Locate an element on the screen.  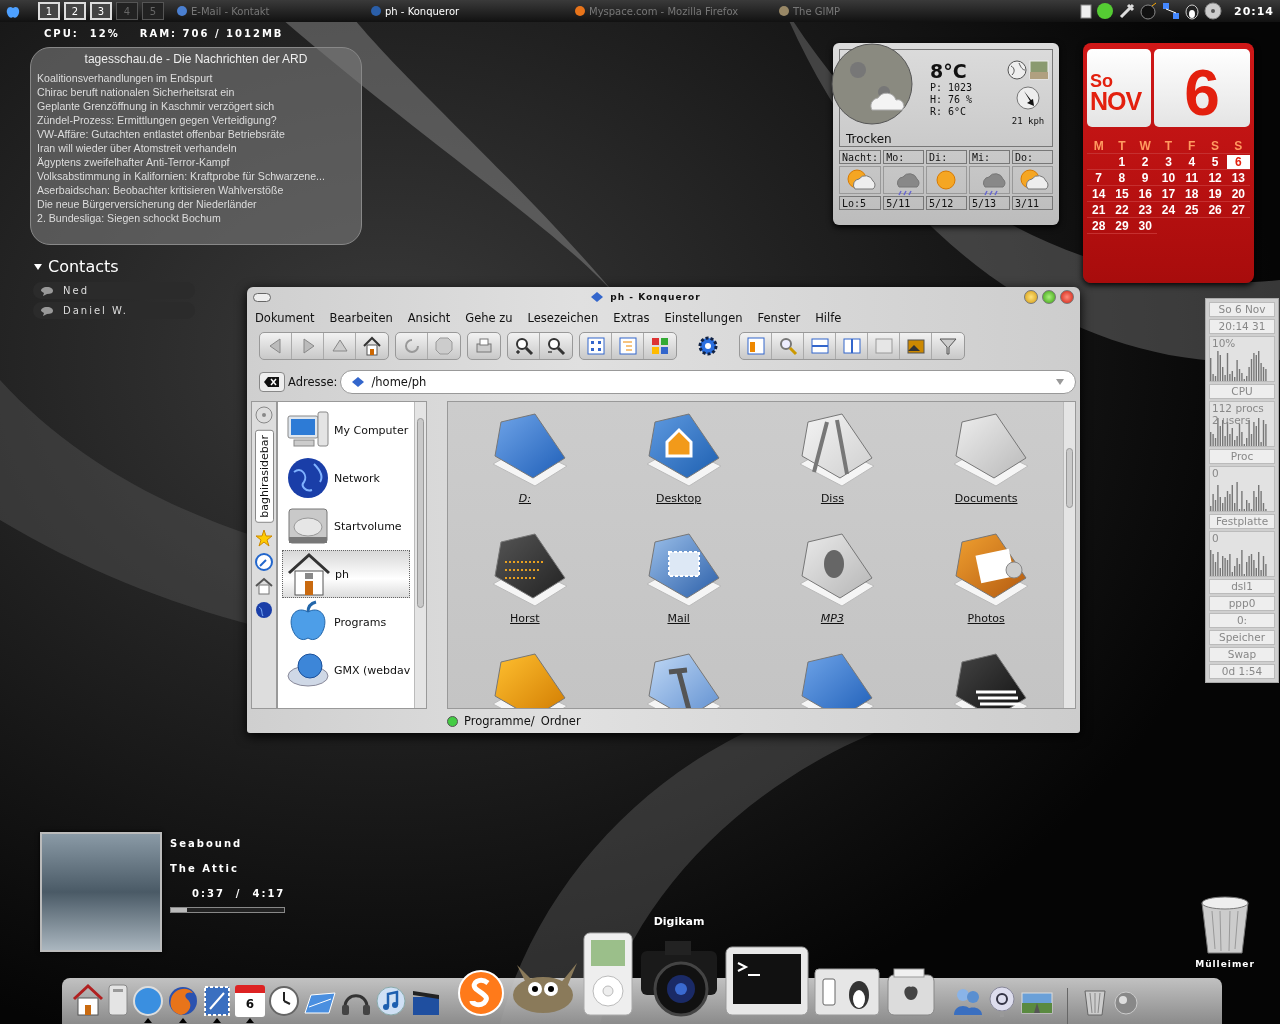
contact-item: Daniel W. is located at coordinates (114, 310).